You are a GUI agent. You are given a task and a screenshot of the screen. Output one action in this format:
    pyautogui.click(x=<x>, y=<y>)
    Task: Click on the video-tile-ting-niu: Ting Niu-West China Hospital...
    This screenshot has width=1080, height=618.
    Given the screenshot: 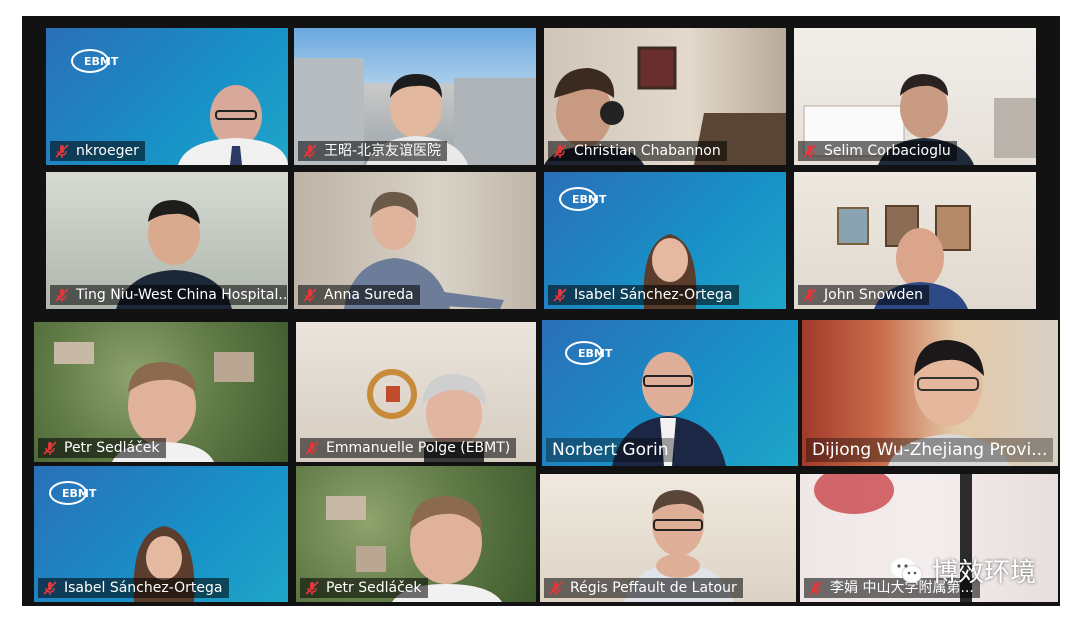 What is the action you would take?
    pyautogui.click(x=167, y=240)
    